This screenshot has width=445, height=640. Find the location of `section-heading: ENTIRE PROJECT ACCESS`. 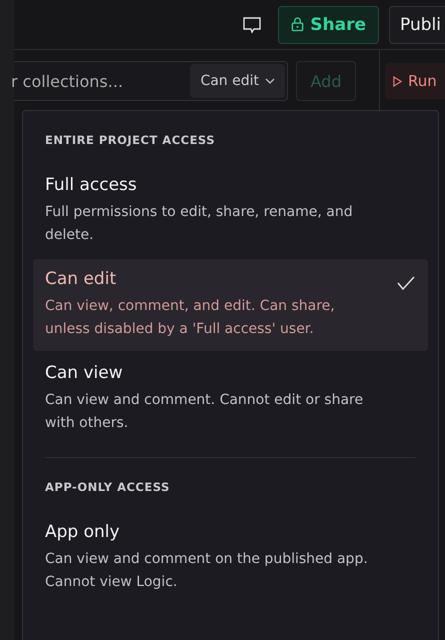

section-heading: ENTIRE PROJECT ACCESS is located at coordinates (130, 140).